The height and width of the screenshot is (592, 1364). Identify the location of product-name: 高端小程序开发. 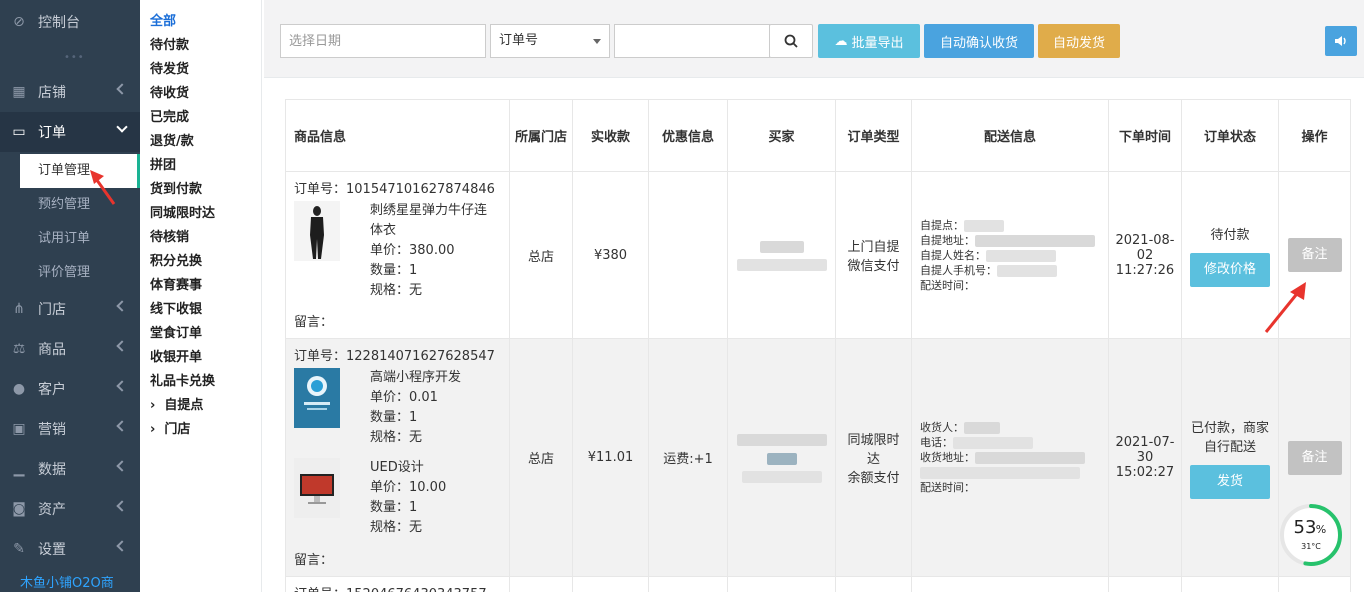
(416, 377).